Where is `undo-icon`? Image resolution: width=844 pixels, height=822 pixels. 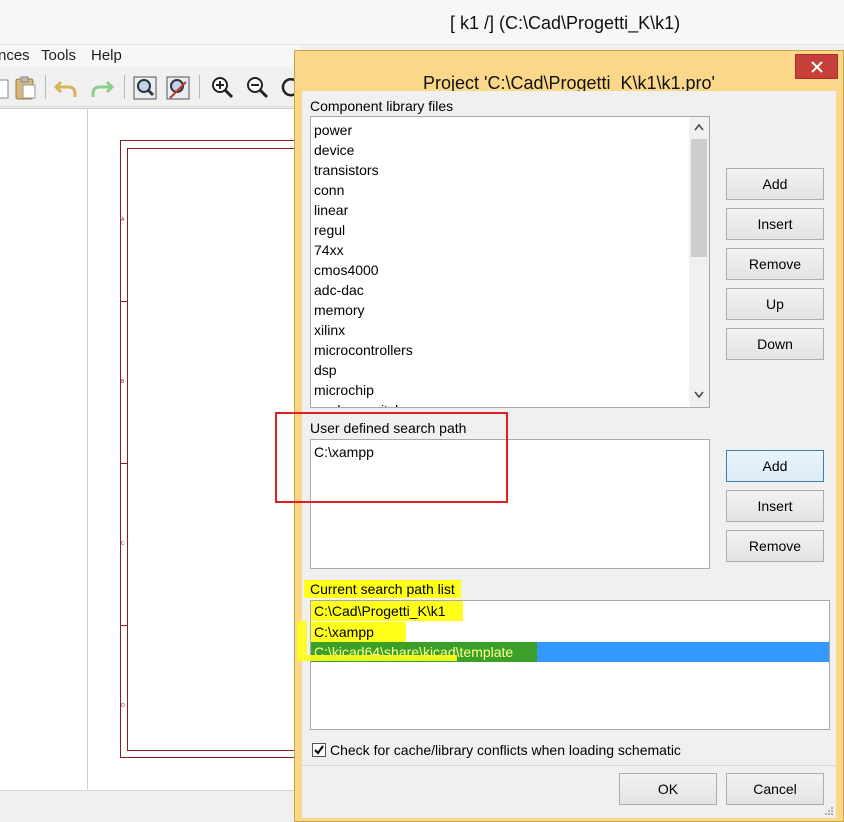
undo-icon is located at coordinates (66, 88).